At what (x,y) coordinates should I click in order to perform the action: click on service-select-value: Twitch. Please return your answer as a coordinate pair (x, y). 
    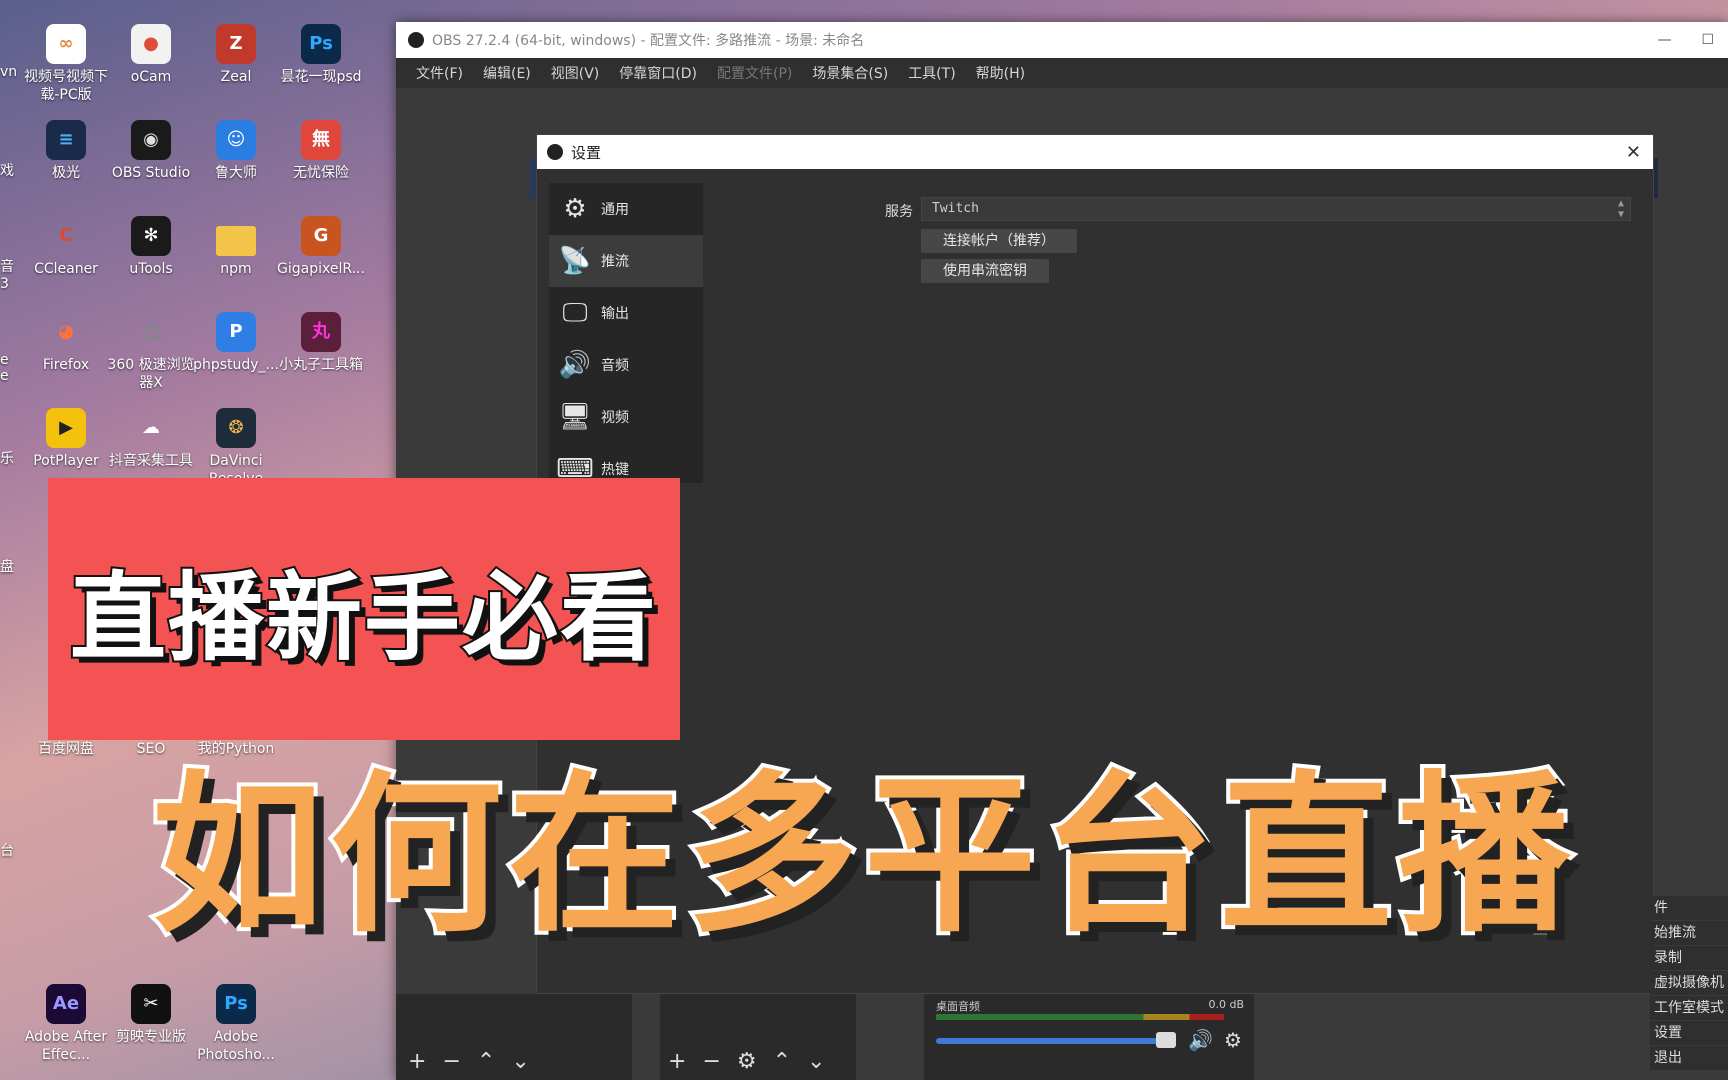
    Looking at the image, I should click on (955, 208).